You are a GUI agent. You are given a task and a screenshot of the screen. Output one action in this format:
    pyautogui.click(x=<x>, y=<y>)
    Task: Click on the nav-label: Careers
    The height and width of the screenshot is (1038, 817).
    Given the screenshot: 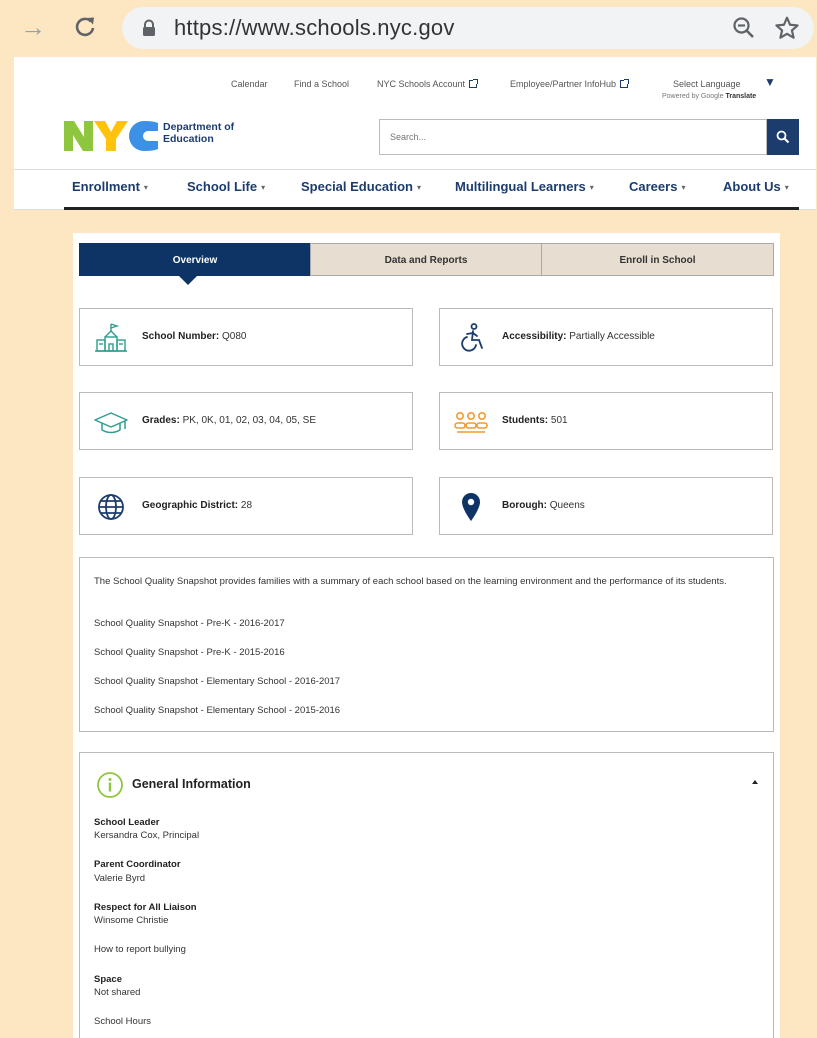 What is the action you would take?
    pyautogui.click(x=653, y=186)
    